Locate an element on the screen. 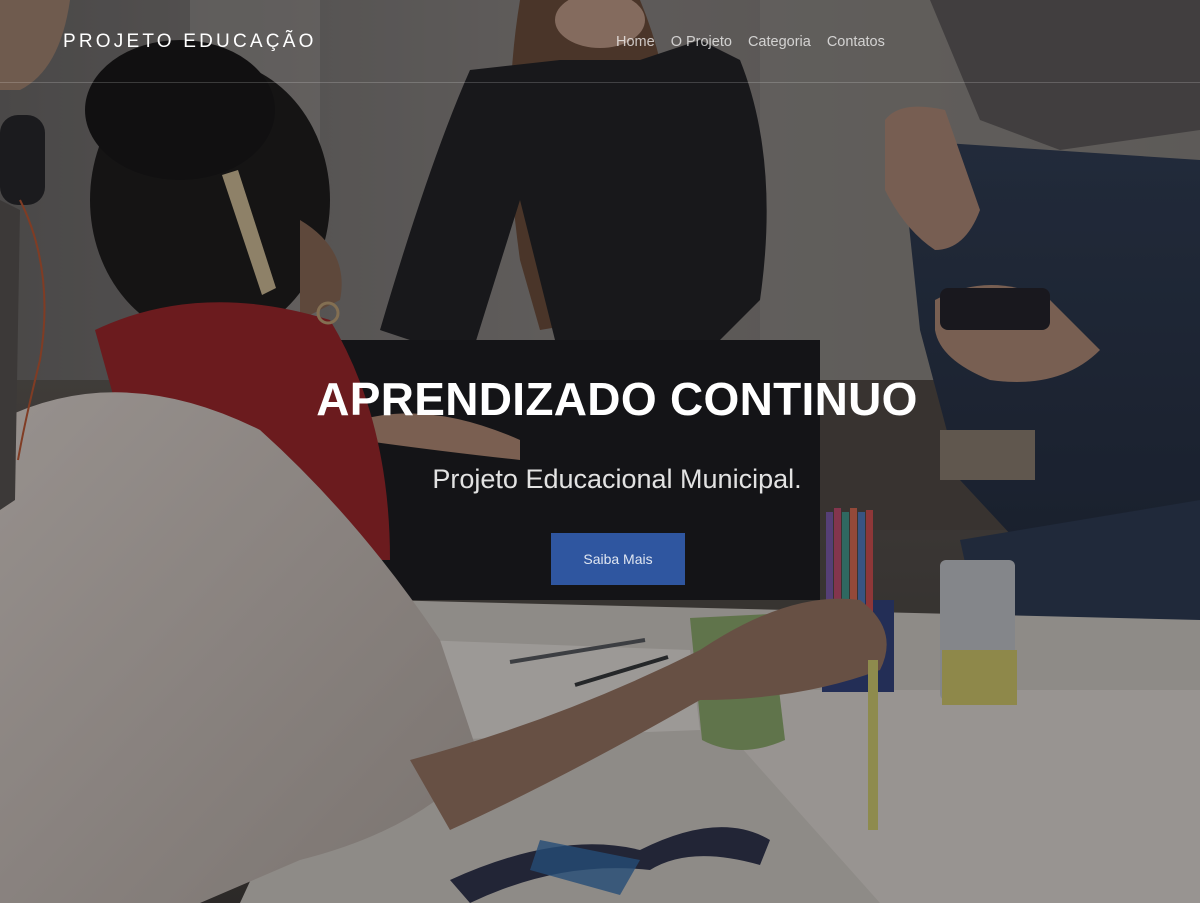  nav-link-home: Home is located at coordinates (635, 42).